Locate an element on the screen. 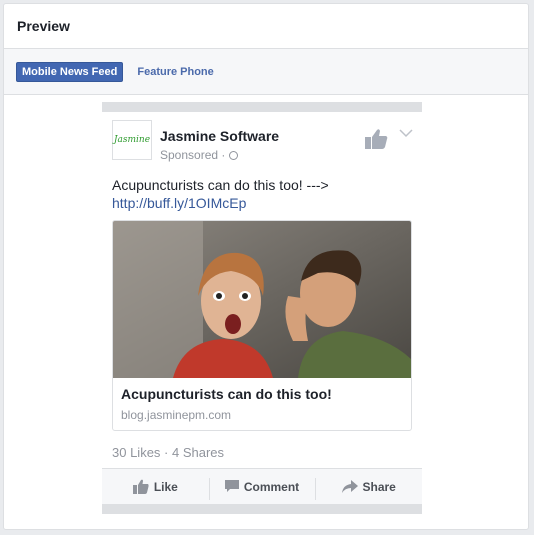 This screenshot has width=534, height=535. tab-mobile-news-feed: Mobile News Feed is located at coordinates (70, 71).